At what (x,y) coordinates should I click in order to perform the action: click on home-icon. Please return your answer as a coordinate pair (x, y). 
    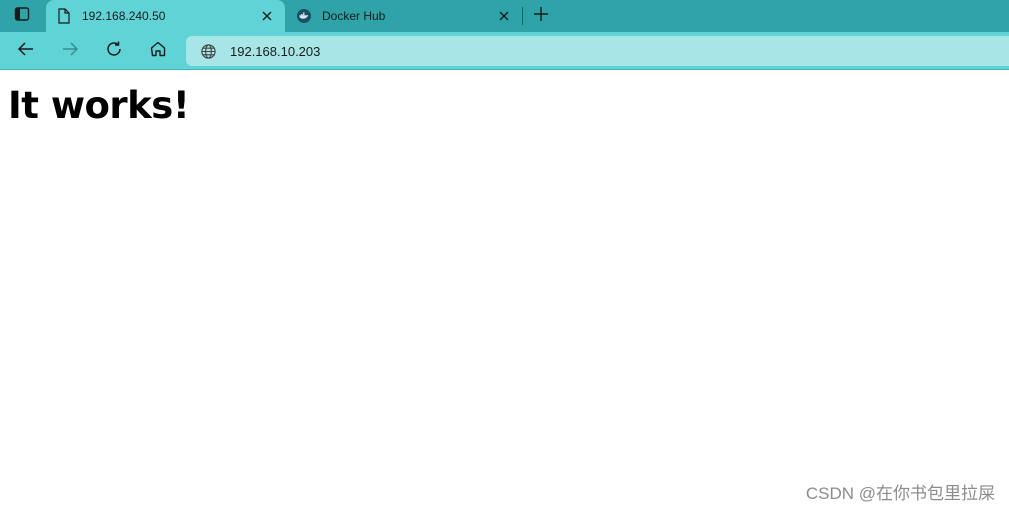
    Looking at the image, I should click on (158, 51).